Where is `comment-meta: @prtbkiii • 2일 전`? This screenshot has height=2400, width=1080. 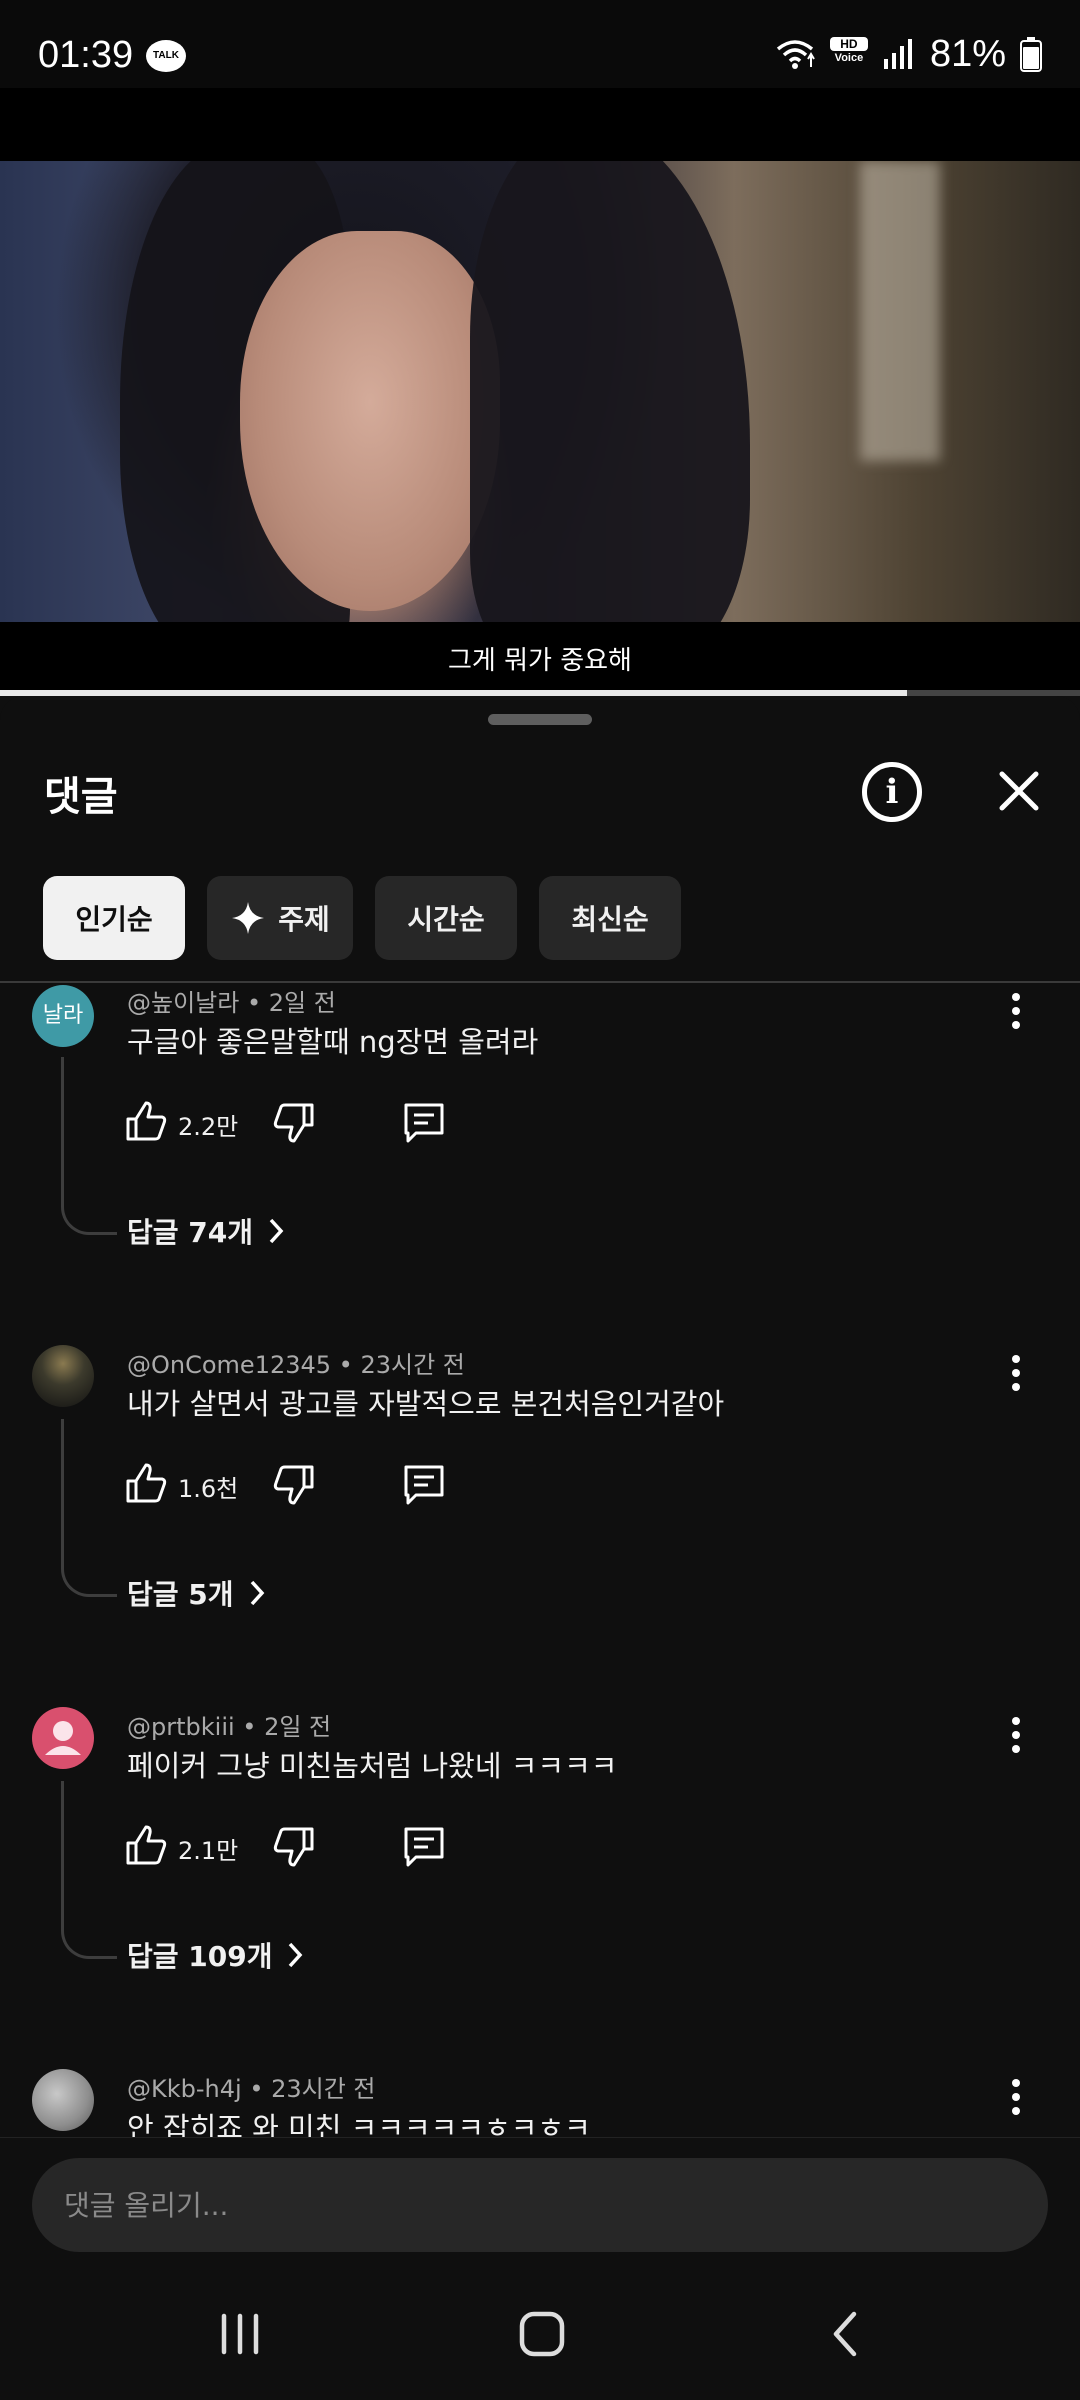 comment-meta: @prtbkiii • 2일 전 is located at coordinates (229, 1727).